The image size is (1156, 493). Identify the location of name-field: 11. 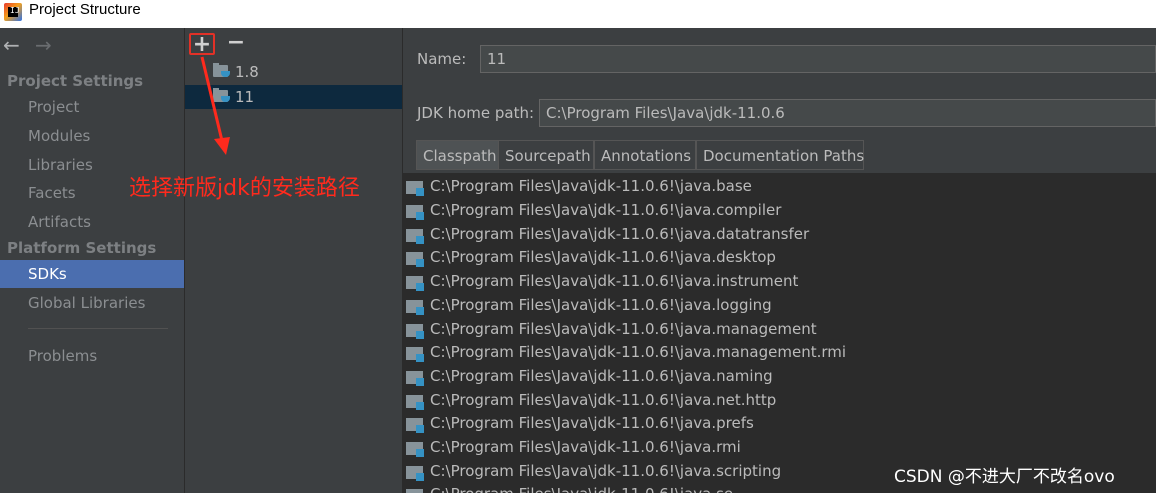
(818, 59).